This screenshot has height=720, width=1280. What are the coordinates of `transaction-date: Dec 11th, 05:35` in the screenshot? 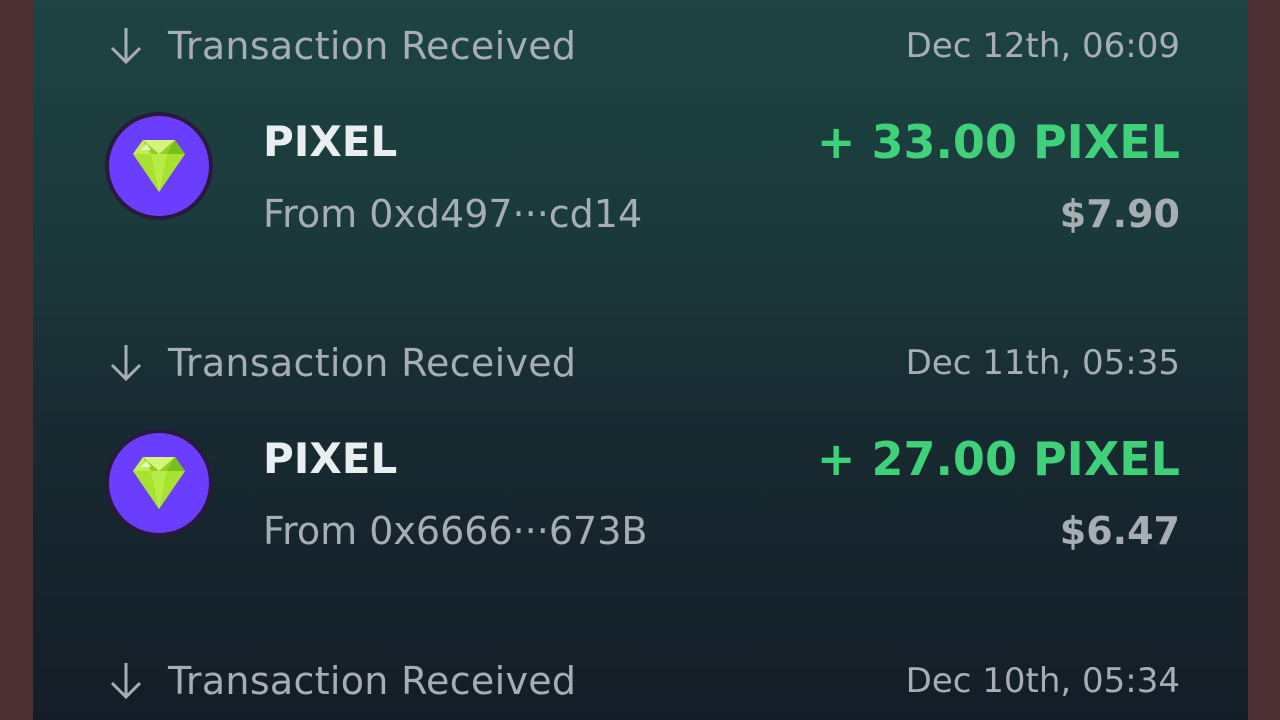 It's located at (1042, 363).